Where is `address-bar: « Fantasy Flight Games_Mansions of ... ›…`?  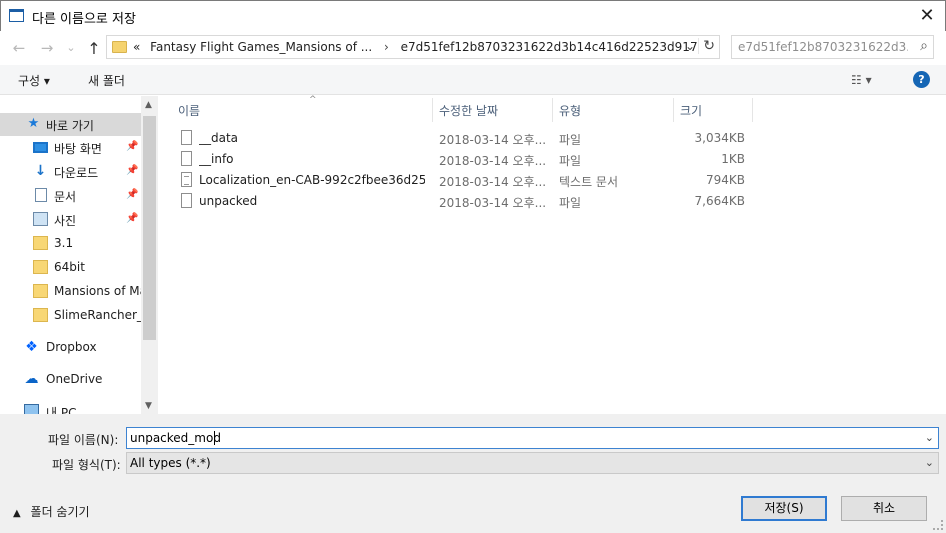
address-bar: « Fantasy Flight Games_Mansions of ... ›… is located at coordinates (413, 47).